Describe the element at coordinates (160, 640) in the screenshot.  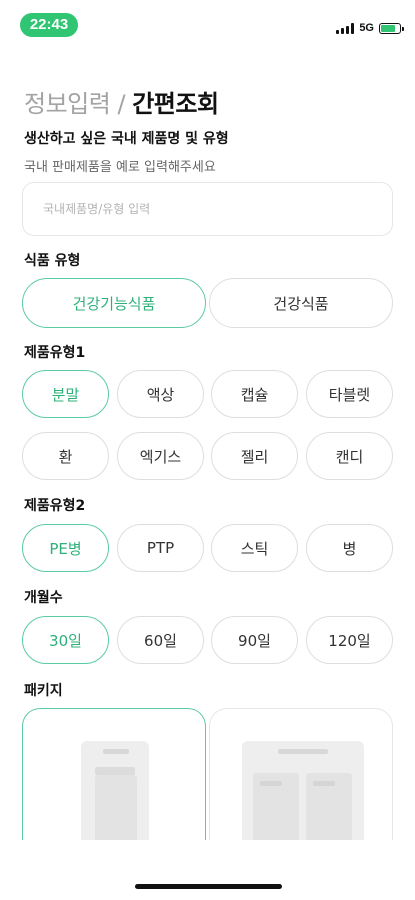
I see `months-option: 60일` at that location.